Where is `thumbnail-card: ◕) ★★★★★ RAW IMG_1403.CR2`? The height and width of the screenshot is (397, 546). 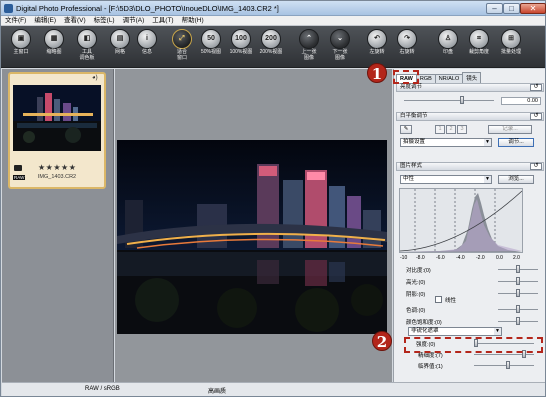
thumbnail-card: ◕) ★★★★★ RAW IMG_1403.CR2 is located at coordinates (57, 130).